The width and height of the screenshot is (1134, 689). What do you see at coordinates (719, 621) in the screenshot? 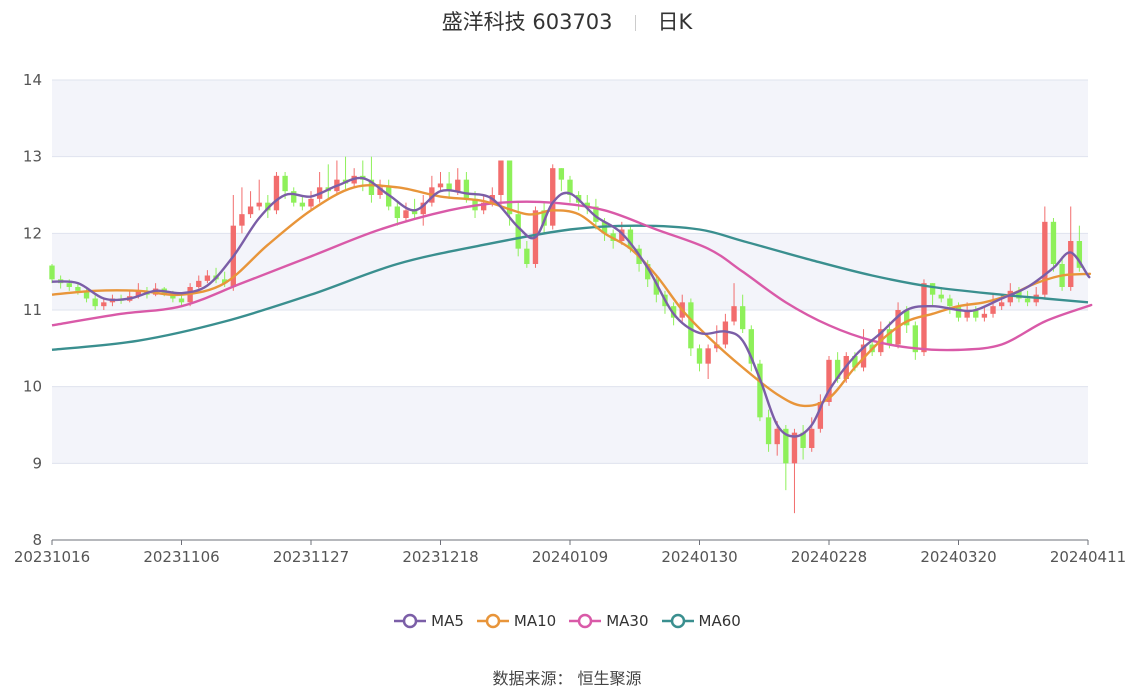
I see `legend-label: MA60` at bounding box center [719, 621].